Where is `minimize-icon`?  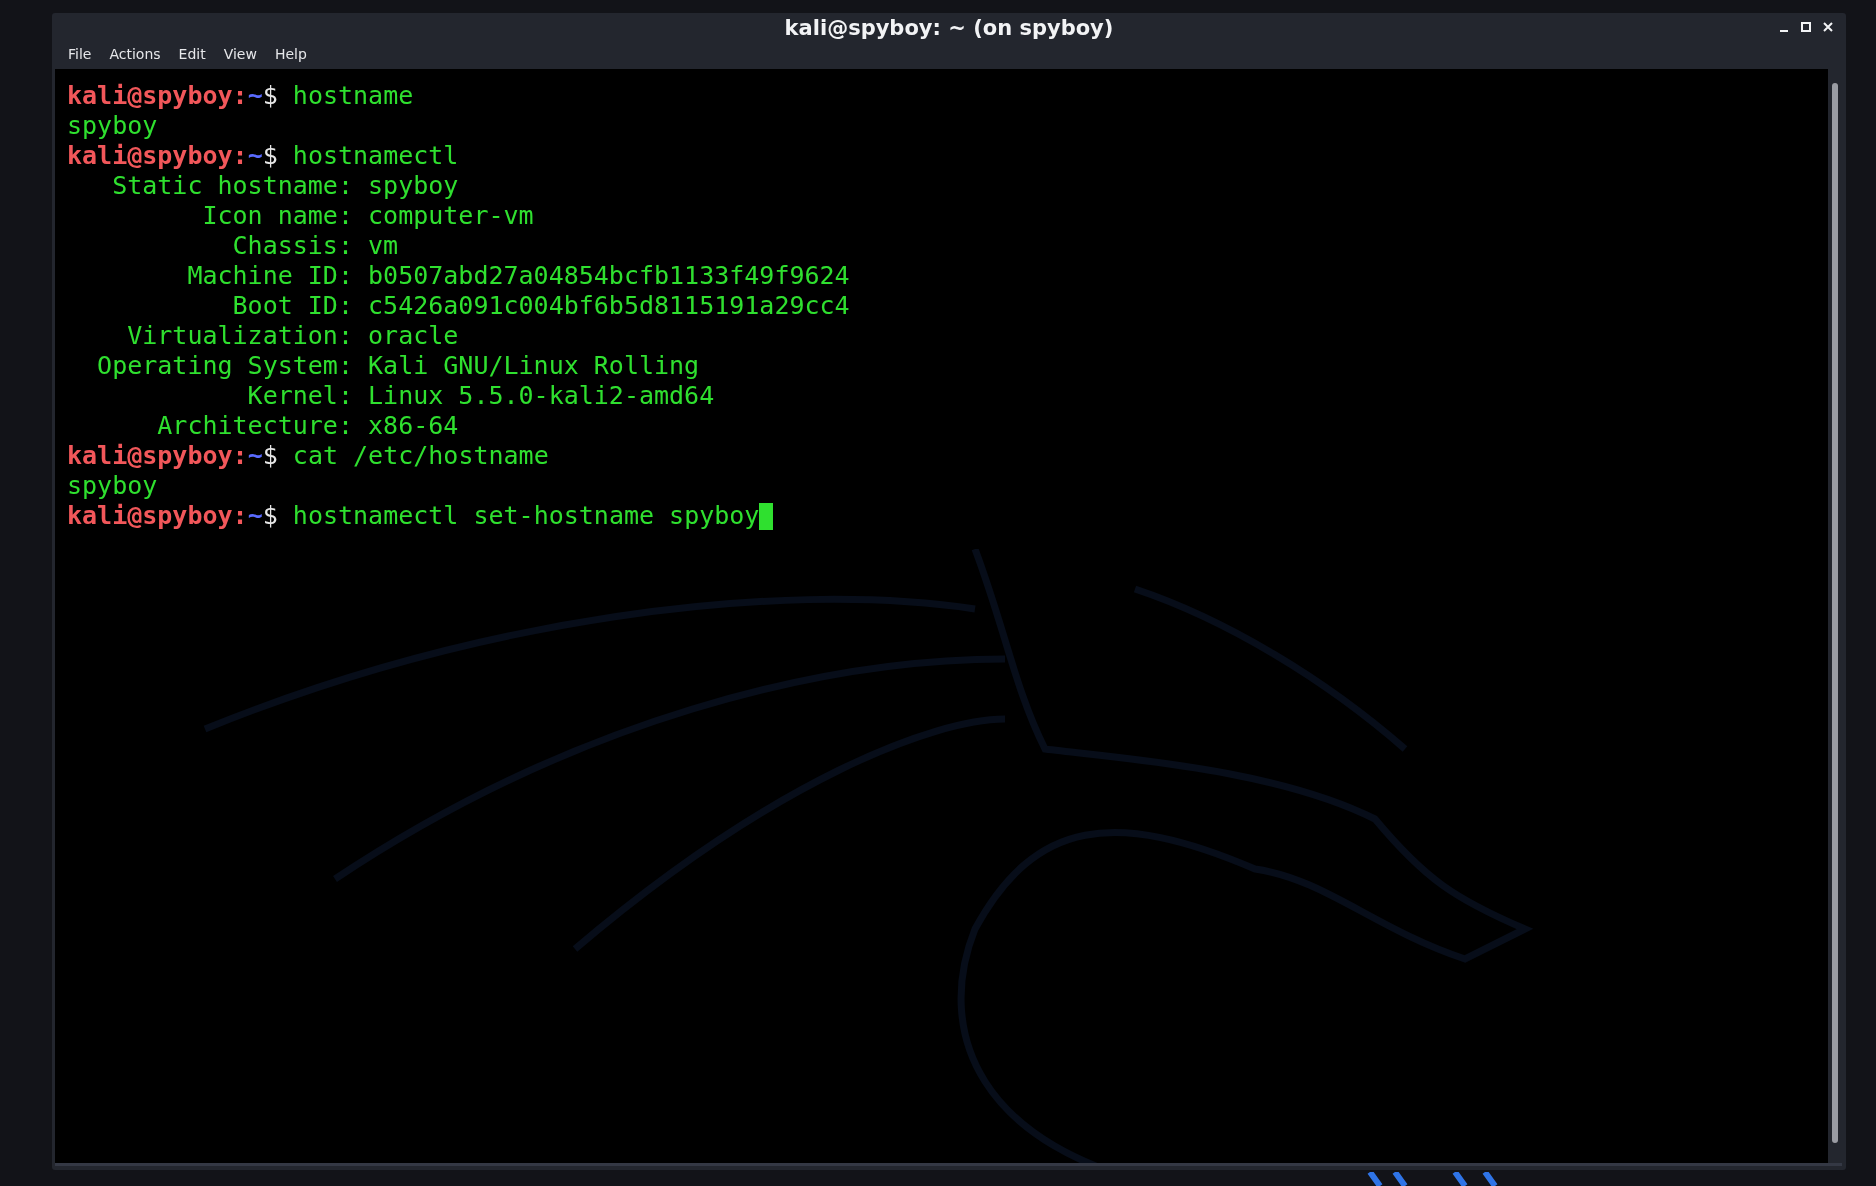 minimize-icon is located at coordinates (1784, 31).